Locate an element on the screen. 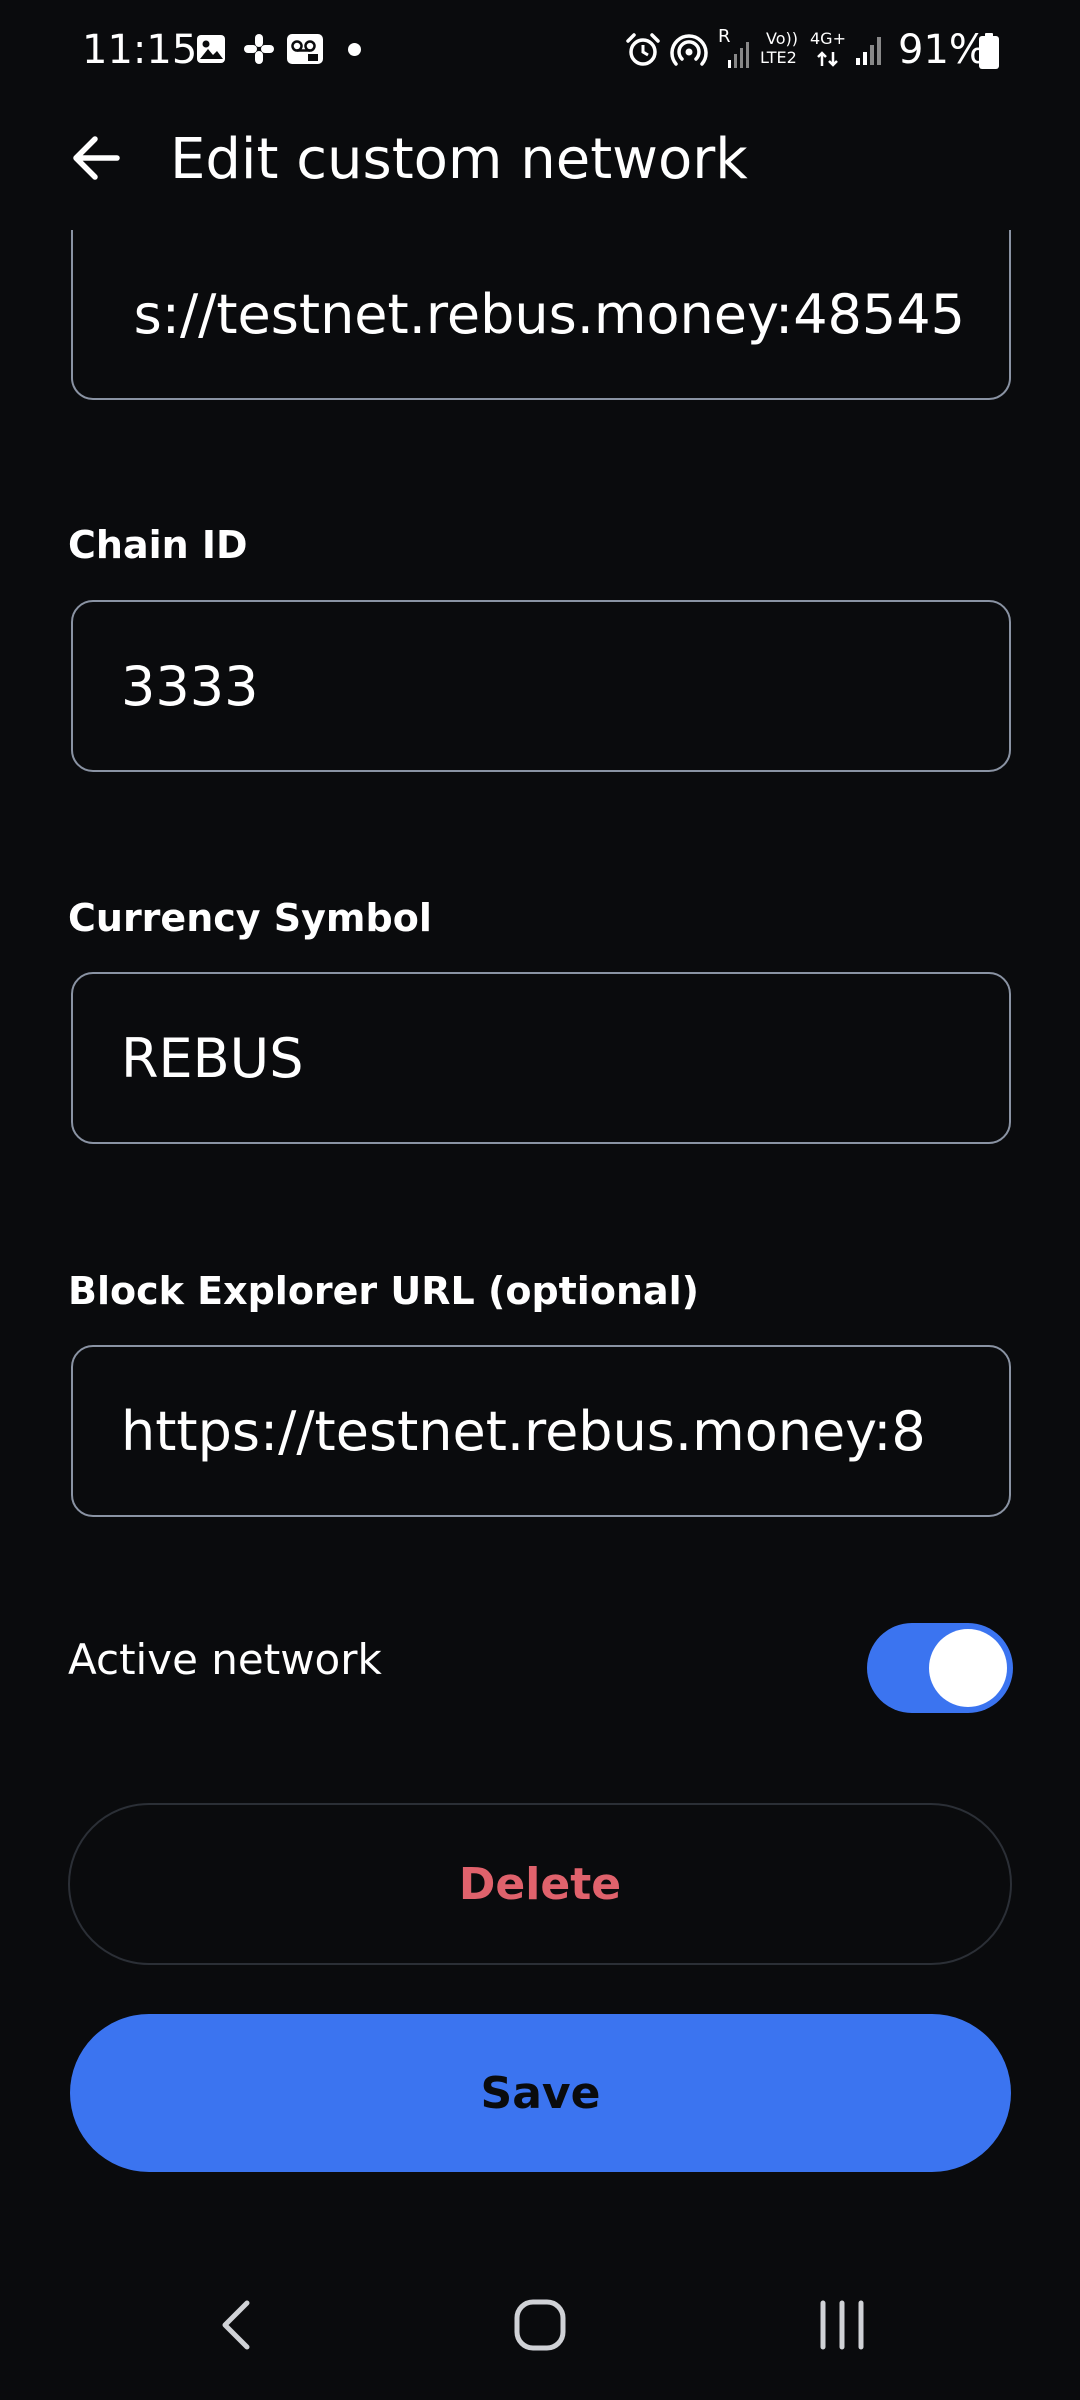 The height and width of the screenshot is (2400, 1080). gallery-icon is located at coordinates (211, 49).